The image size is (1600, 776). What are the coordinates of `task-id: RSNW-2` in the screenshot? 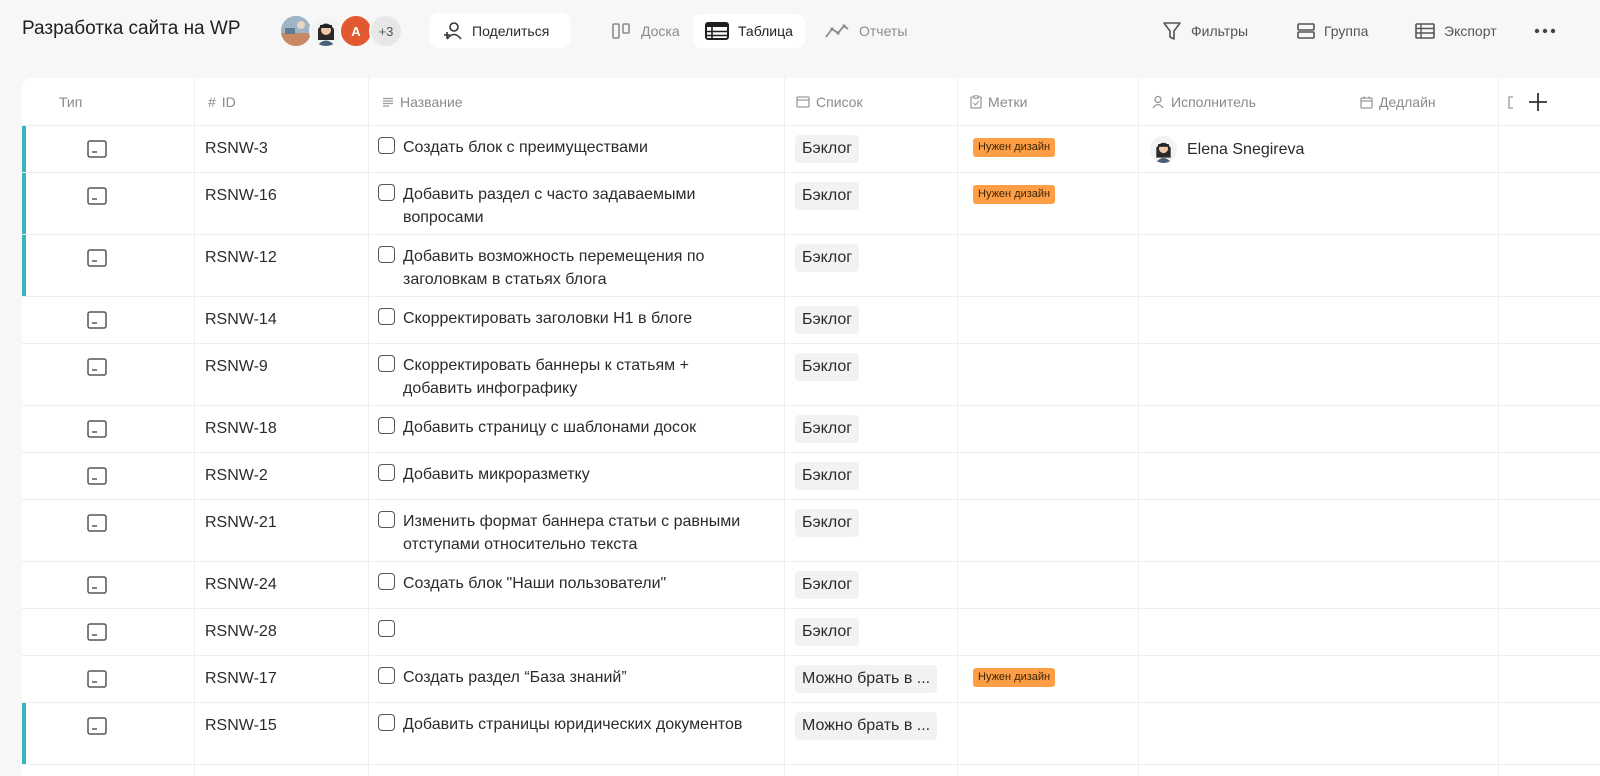 It's located at (236, 476).